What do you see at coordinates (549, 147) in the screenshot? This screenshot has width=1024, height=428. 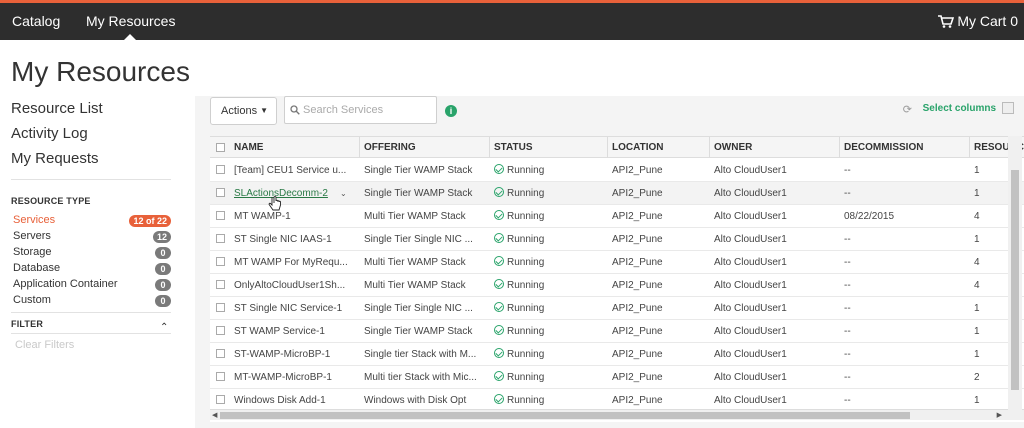 I see `col-header-status: STATUS` at bounding box center [549, 147].